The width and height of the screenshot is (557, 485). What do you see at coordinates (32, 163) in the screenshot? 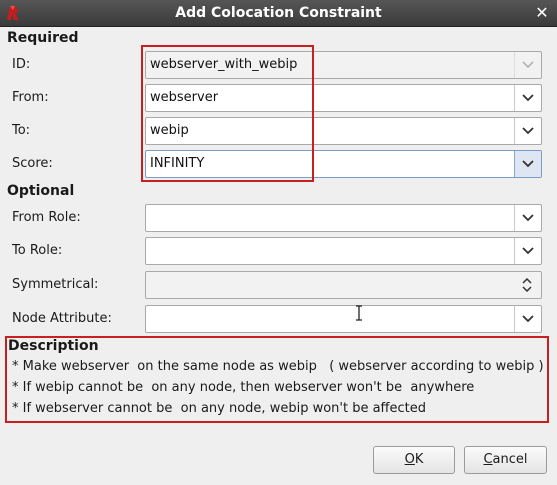
I see `score-label: Score:` at bounding box center [32, 163].